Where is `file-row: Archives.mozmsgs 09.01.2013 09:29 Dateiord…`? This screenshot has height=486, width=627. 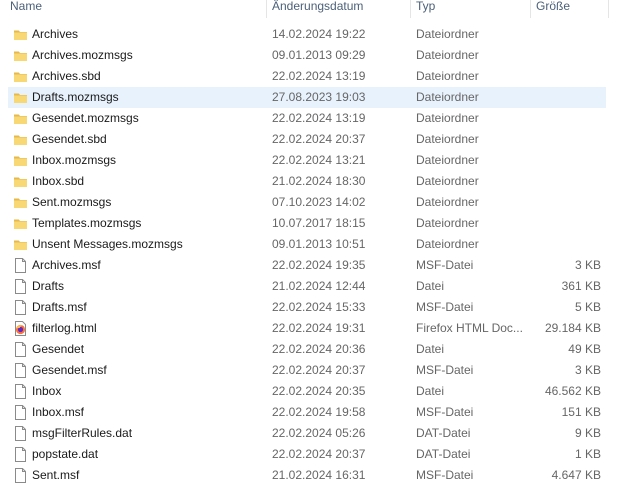
file-row: Archives.mozmsgs 09.01.2013 09:29 Dateiord… is located at coordinates (307, 55).